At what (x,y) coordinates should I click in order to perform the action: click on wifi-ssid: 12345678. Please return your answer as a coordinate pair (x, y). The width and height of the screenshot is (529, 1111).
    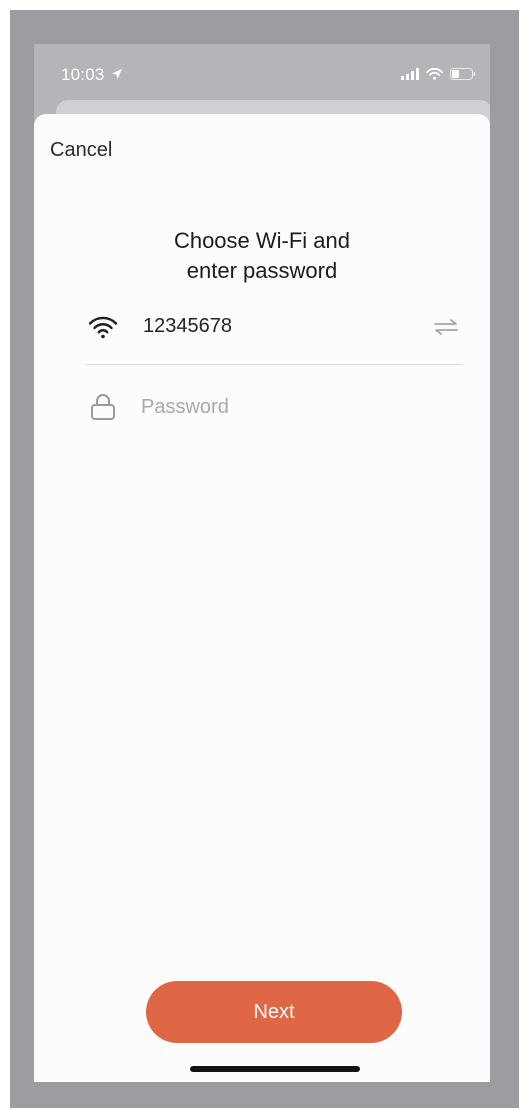
    Looking at the image, I should click on (187, 326).